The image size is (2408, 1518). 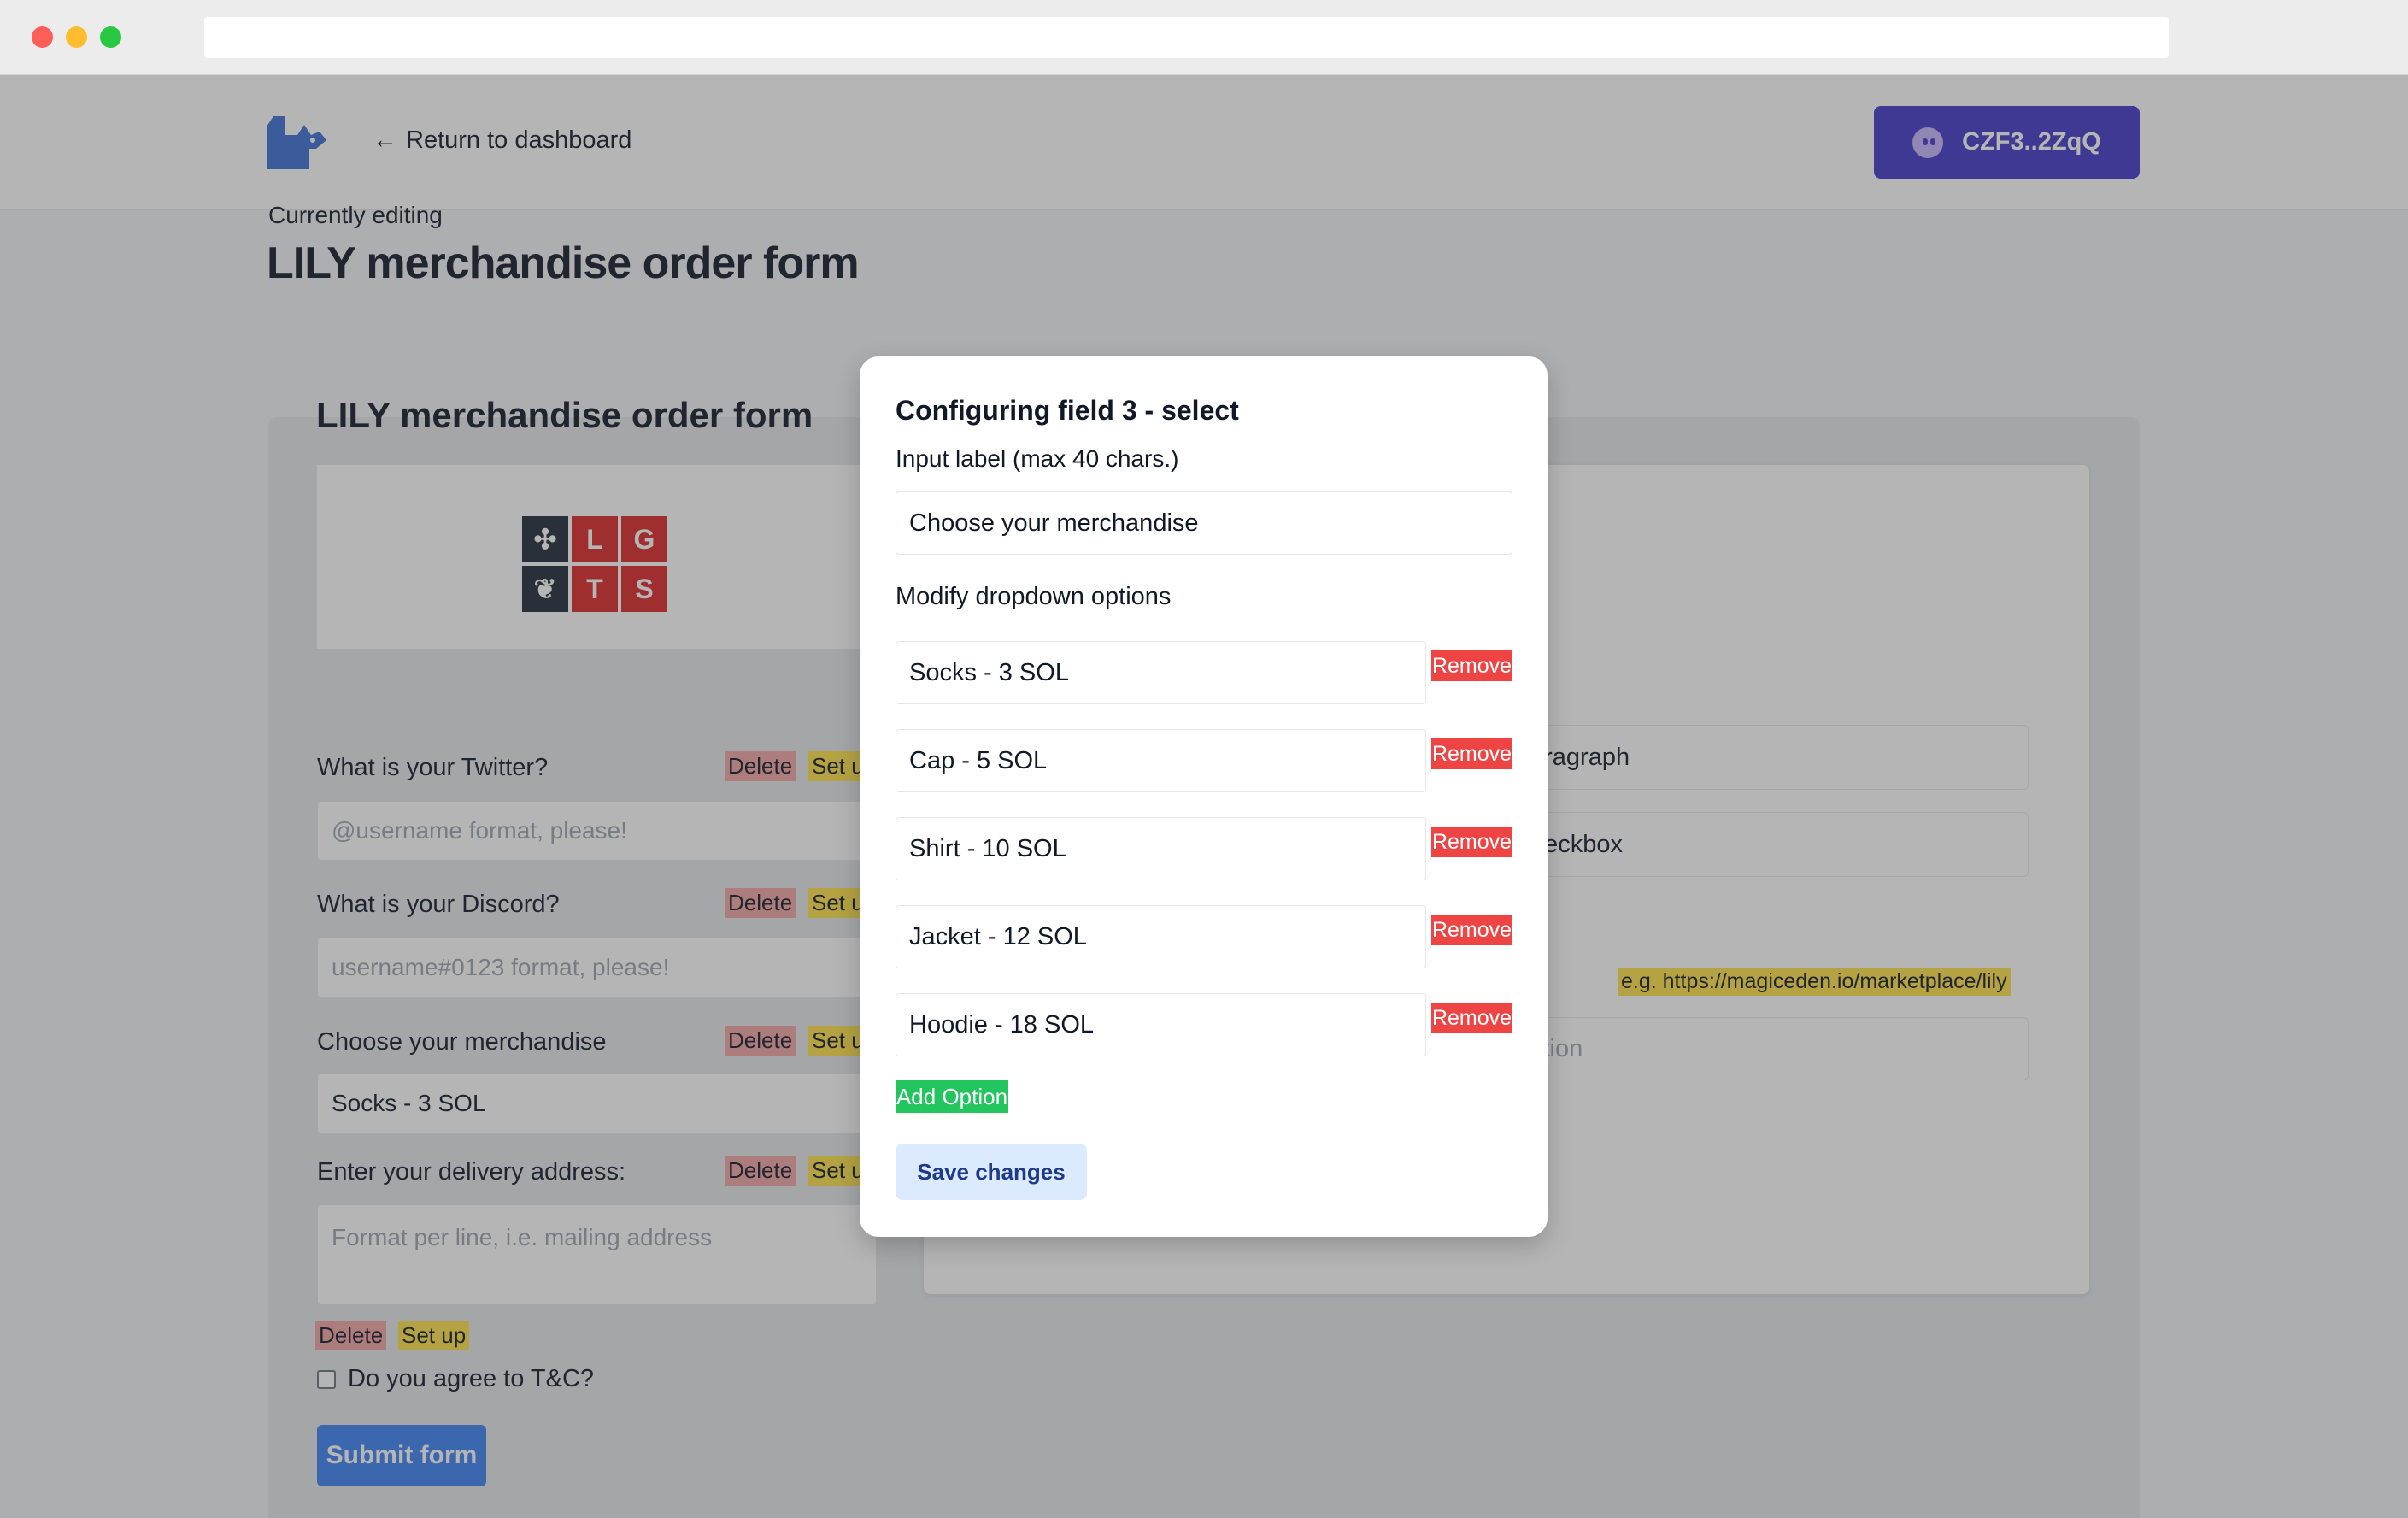 I want to click on window-minimize-button, so click(x=76, y=37).